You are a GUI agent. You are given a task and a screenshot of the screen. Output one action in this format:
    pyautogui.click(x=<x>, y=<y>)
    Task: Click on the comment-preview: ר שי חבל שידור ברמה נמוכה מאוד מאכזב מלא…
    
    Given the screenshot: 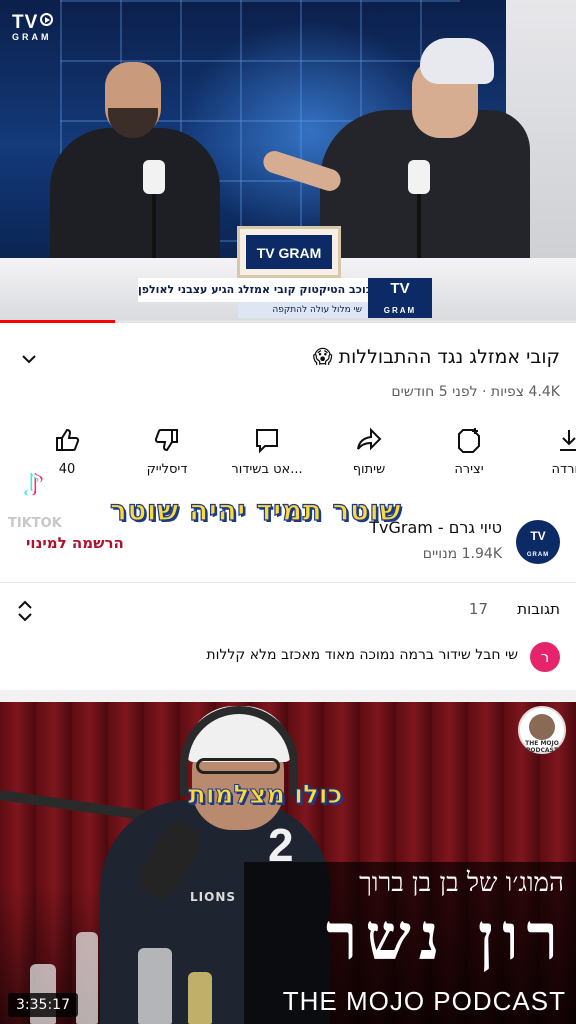 What is the action you would take?
    pyautogui.click(x=288, y=657)
    